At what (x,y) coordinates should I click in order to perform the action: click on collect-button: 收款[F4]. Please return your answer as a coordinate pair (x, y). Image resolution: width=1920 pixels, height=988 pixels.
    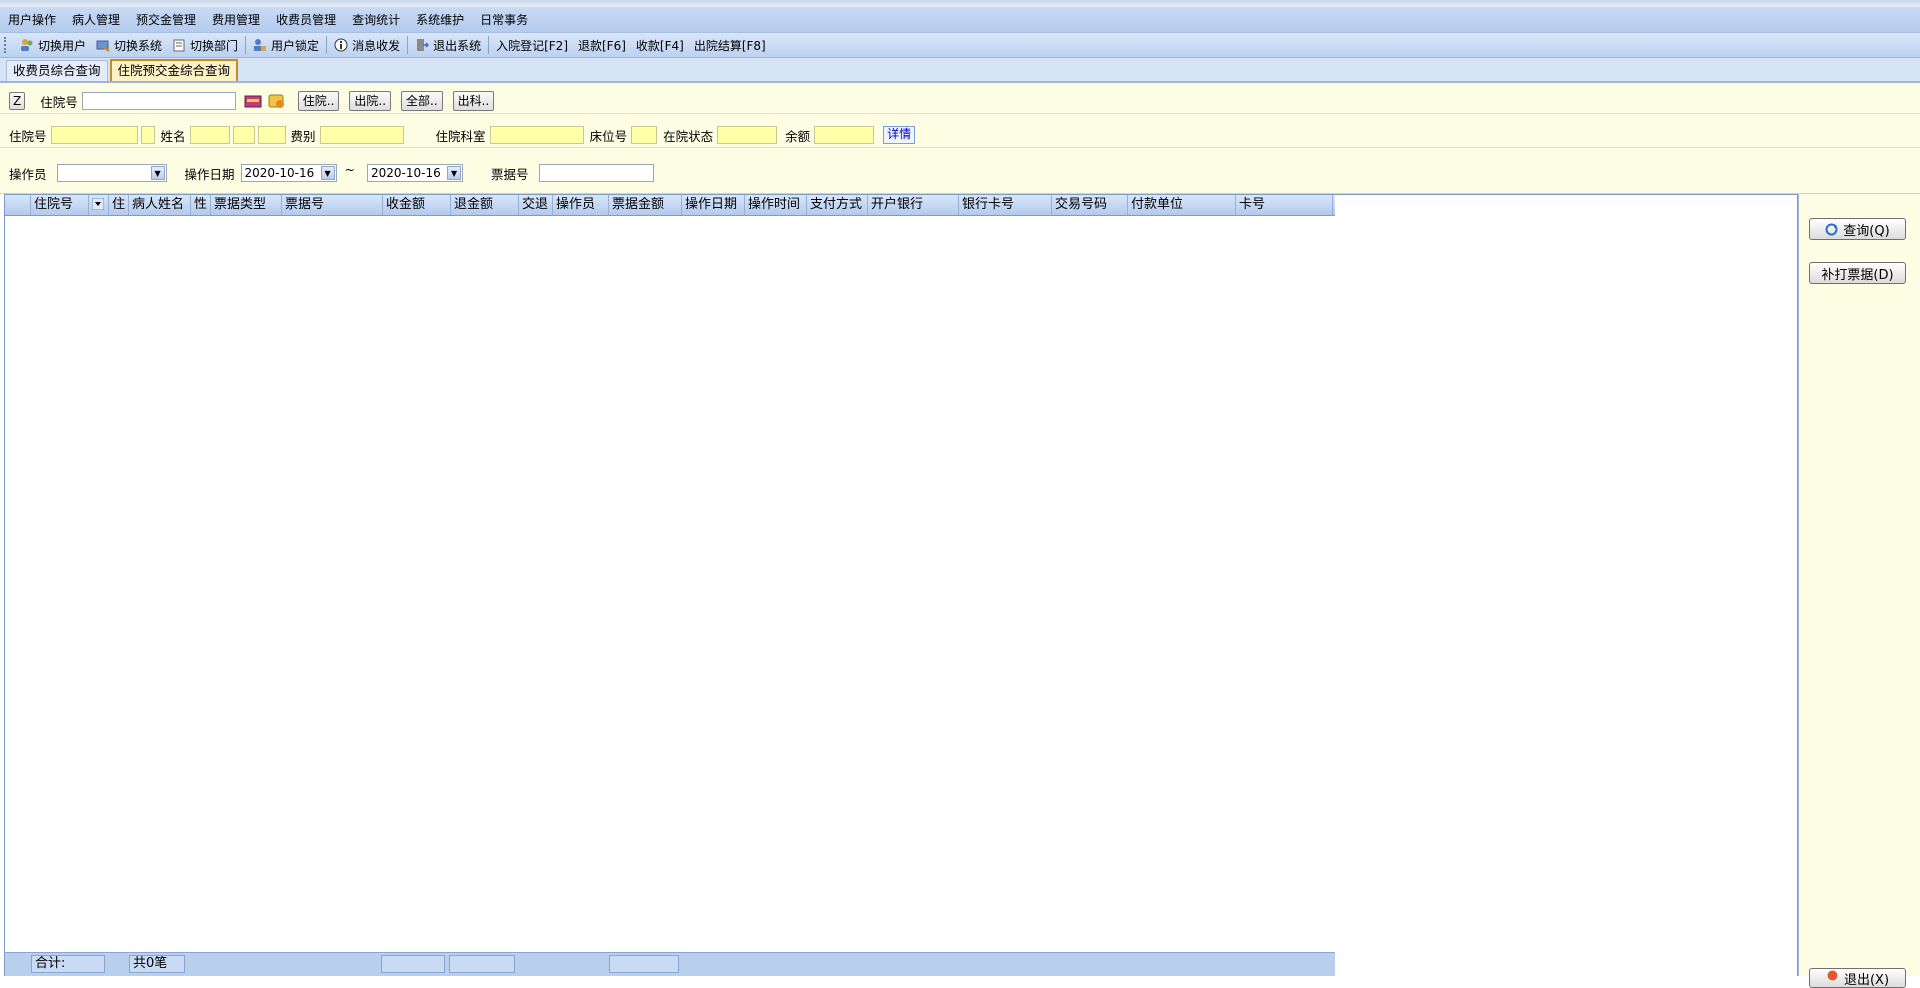
    Looking at the image, I should click on (660, 45).